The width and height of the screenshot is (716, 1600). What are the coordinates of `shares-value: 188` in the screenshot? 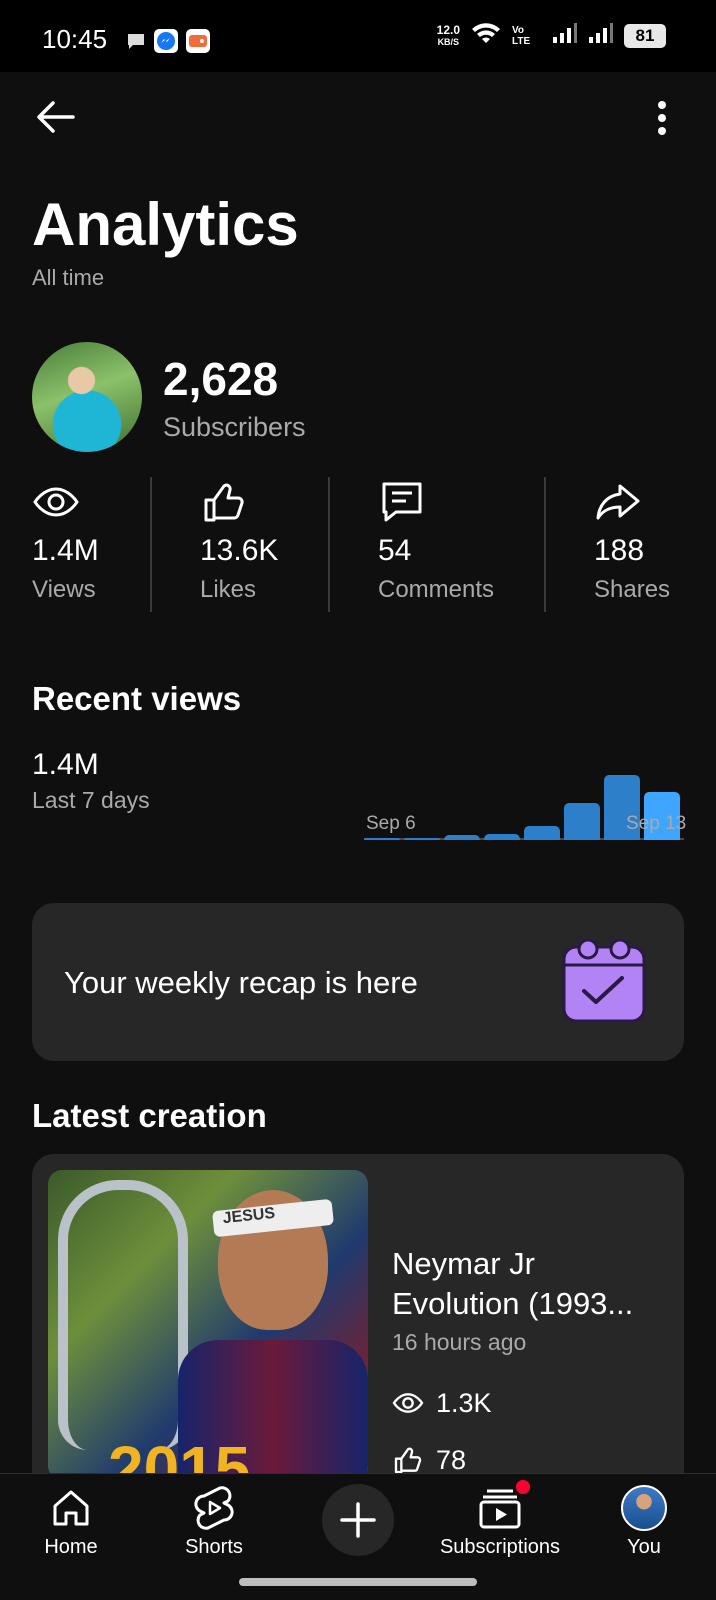 It's located at (619, 550).